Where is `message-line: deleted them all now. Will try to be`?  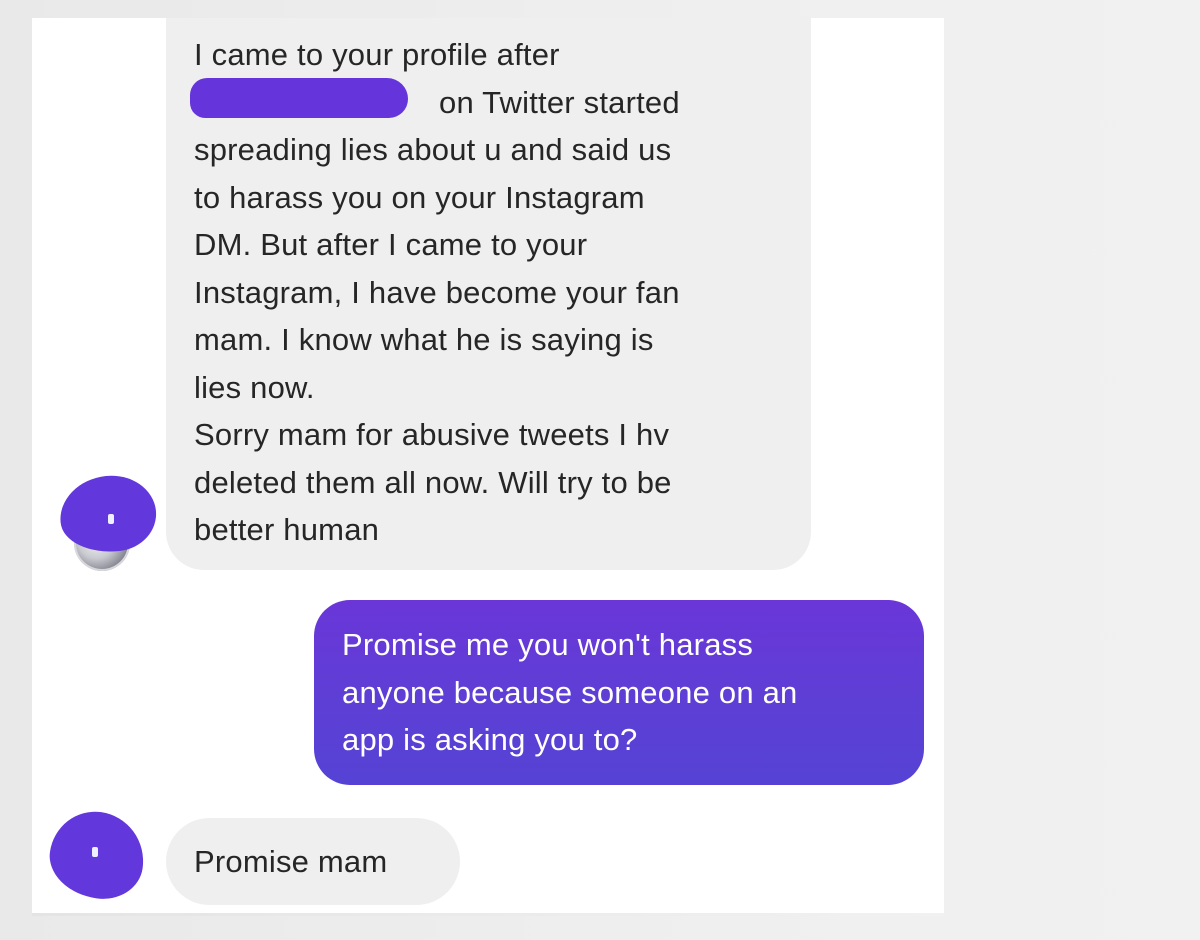 message-line: deleted them all now. Will try to be is located at coordinates (433, 482).